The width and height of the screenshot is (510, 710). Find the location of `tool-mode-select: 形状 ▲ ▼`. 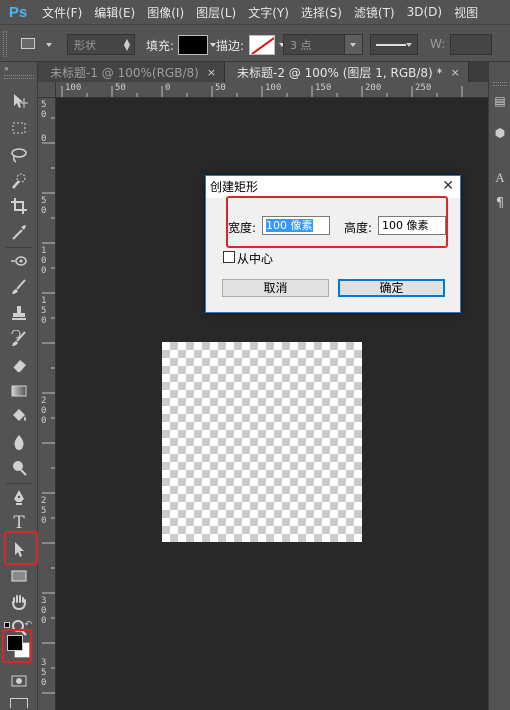

tool-mode-select: 形状 ▲ ▼ is located at coordinates (101, 44).